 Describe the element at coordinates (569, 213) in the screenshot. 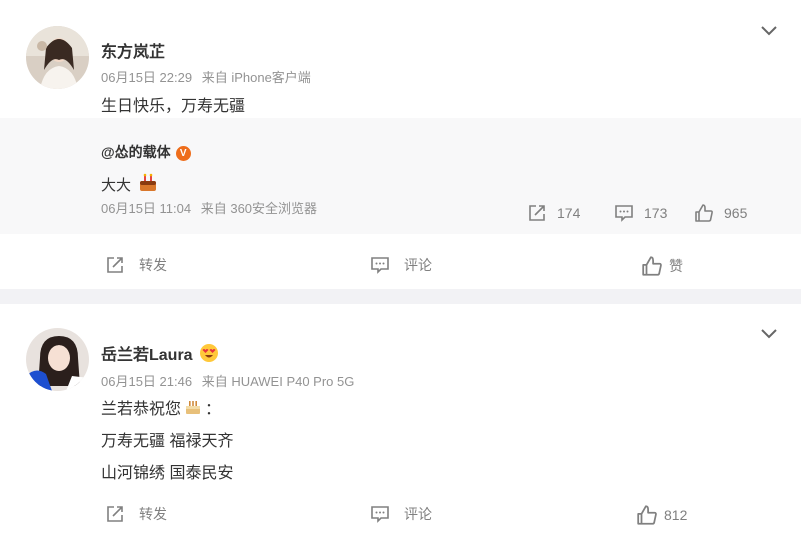

I see `forward-count: 174` at that location.